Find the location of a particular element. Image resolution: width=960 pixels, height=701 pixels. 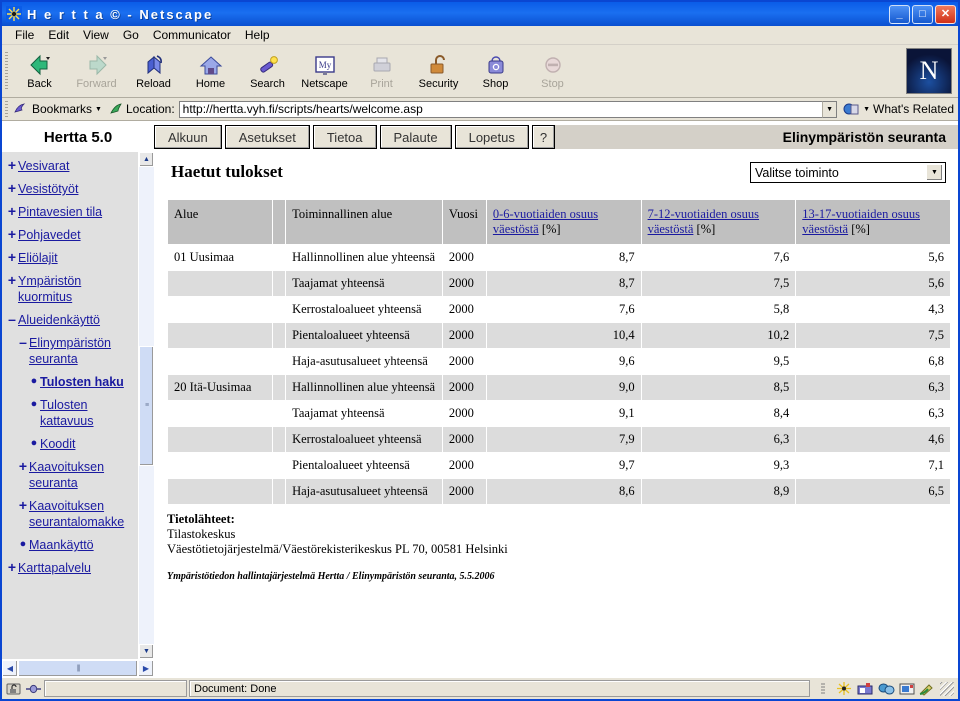

menu-item-help: Help is located at coordinates (257, 35).